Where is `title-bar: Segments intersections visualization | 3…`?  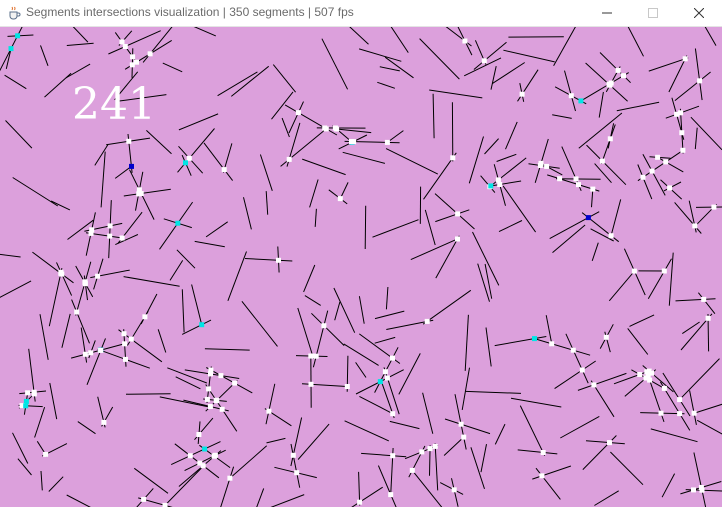 title-bar: Segments intersections visualization | 3… is located at coordinates (361, 13).